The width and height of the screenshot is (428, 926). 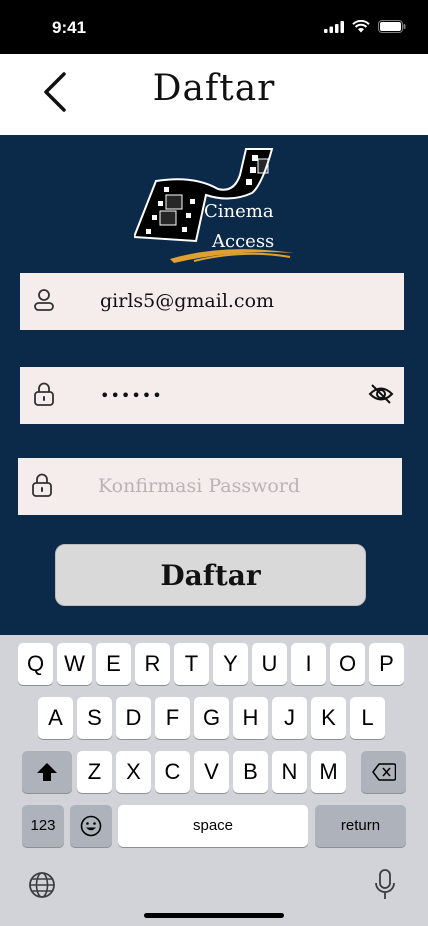 What do you see at coordinates (43, 826) in the screenshot?
I see `numbers-key: 123` at bounding box center [43, 826].